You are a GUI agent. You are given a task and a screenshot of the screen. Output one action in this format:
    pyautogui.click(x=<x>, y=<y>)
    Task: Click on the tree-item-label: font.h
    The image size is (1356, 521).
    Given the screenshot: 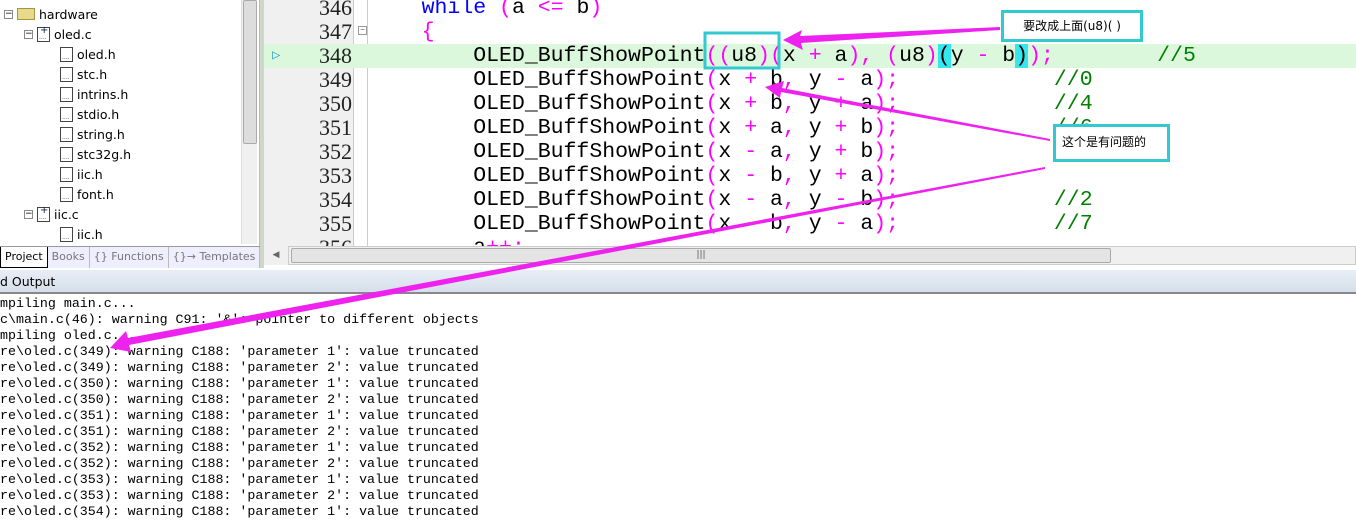 What is the action you would take?
    pyautogui.click(x=95, y=194)
    